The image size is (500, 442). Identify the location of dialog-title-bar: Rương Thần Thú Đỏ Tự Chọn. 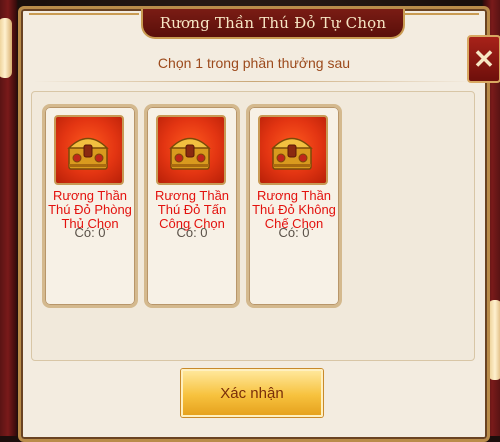
(273, 24).